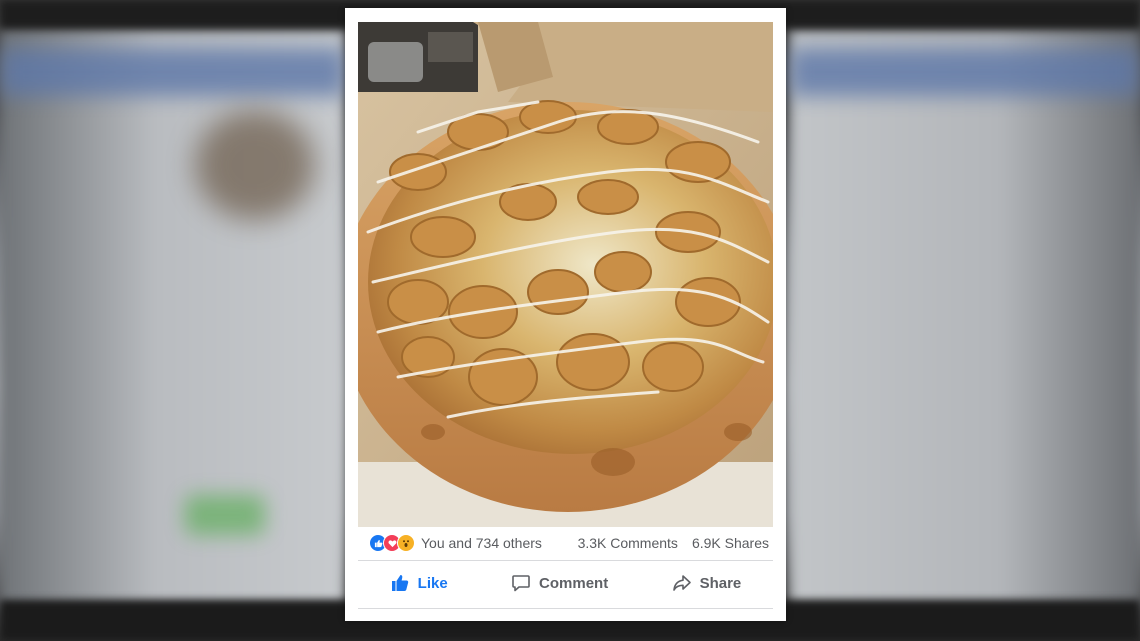  I want to click on comment-label: Comment, so click(574, 583).